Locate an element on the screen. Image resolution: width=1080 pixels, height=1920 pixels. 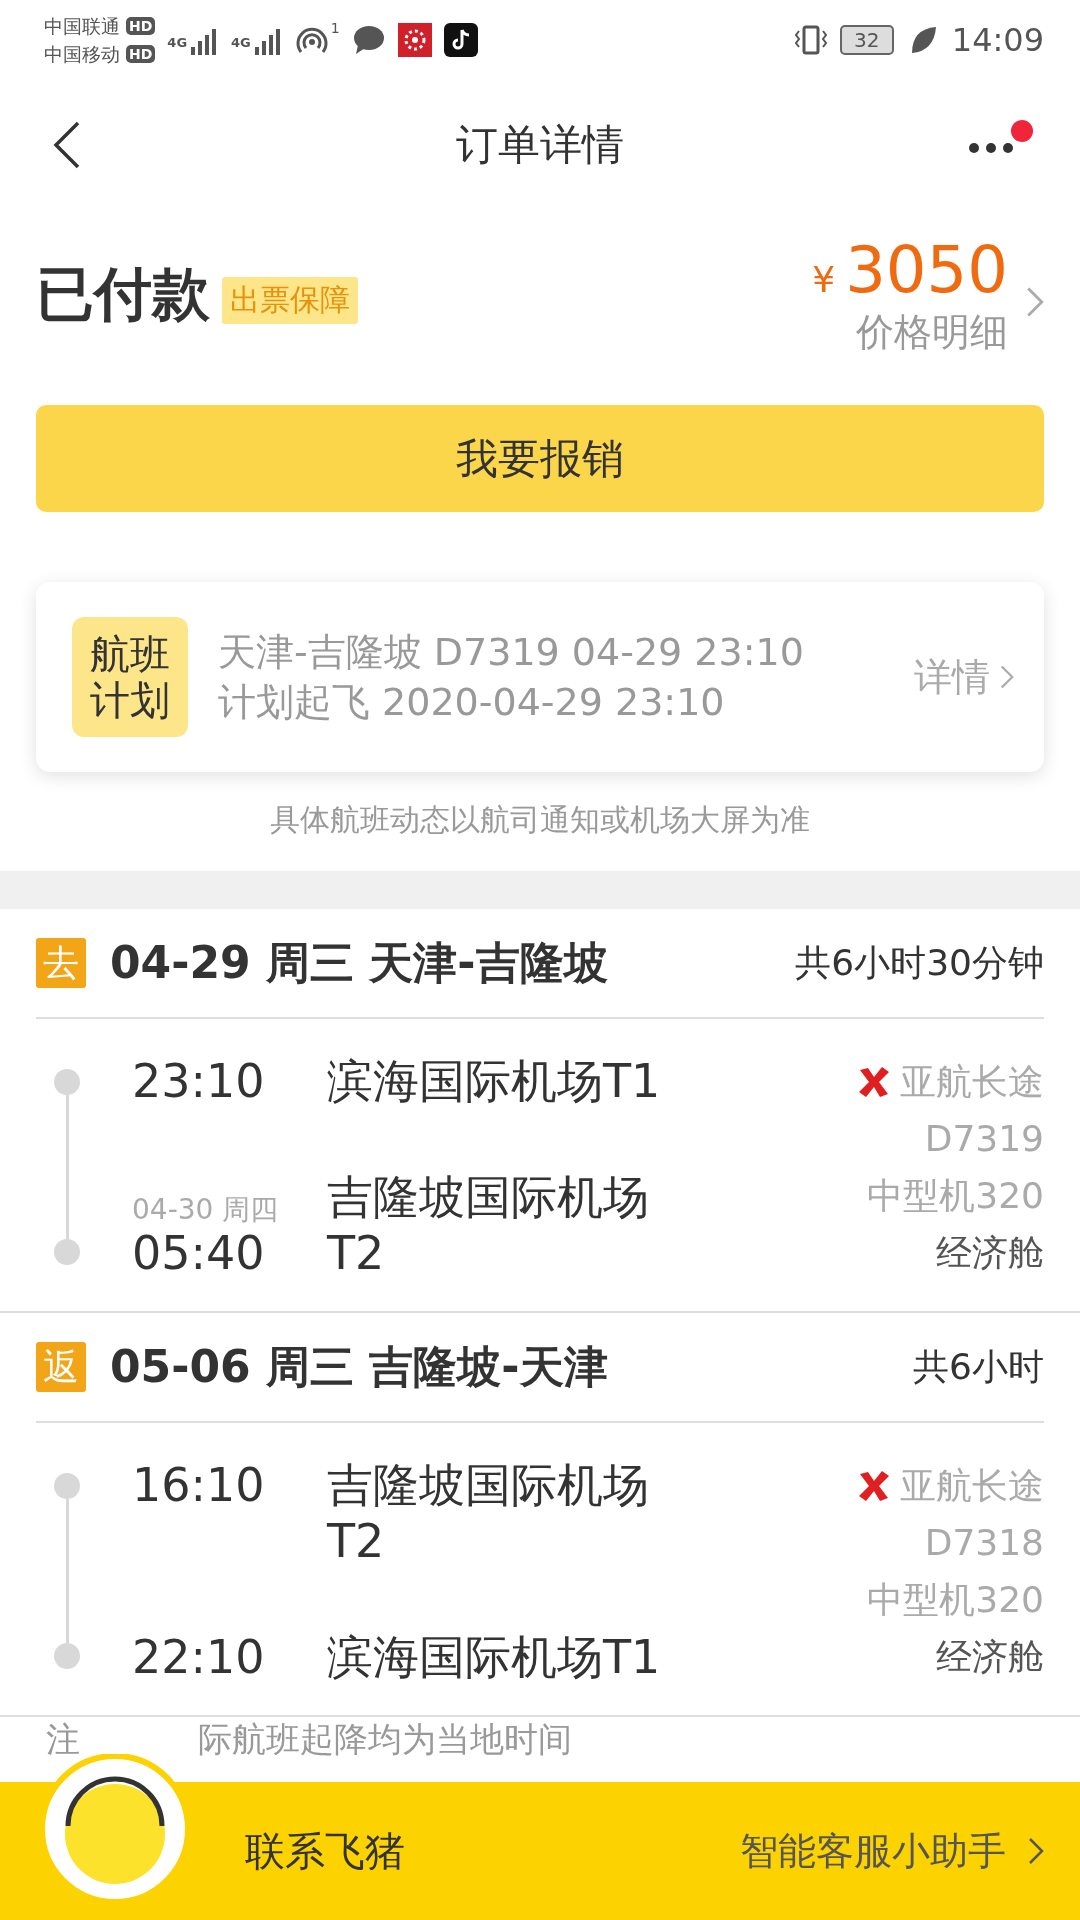
departure-airport: 吉隆坡国际机场T2 is located at coordinates (488, 1513).